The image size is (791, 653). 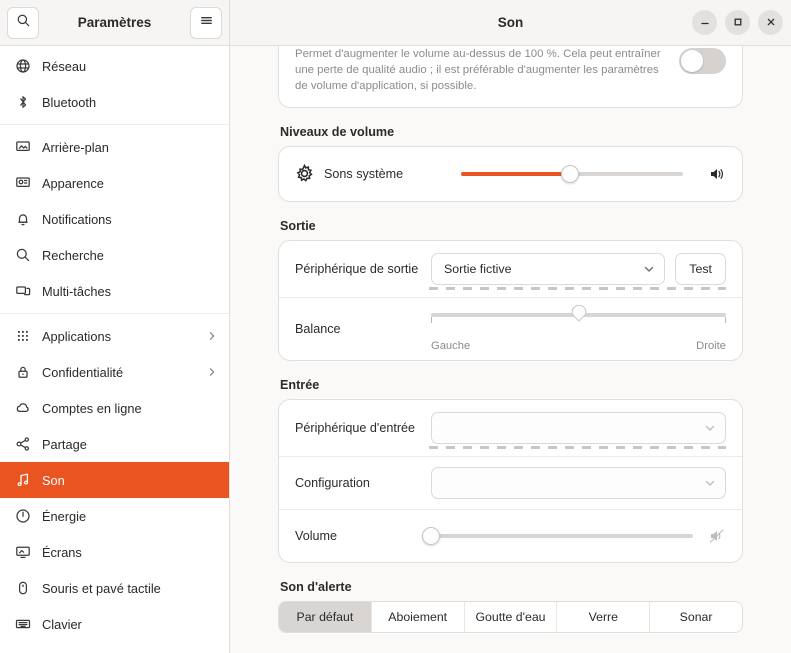 What do you see at coordinates (22, 147) in the screenshot?
I see `background-icon` at bounding box center [22, 147].